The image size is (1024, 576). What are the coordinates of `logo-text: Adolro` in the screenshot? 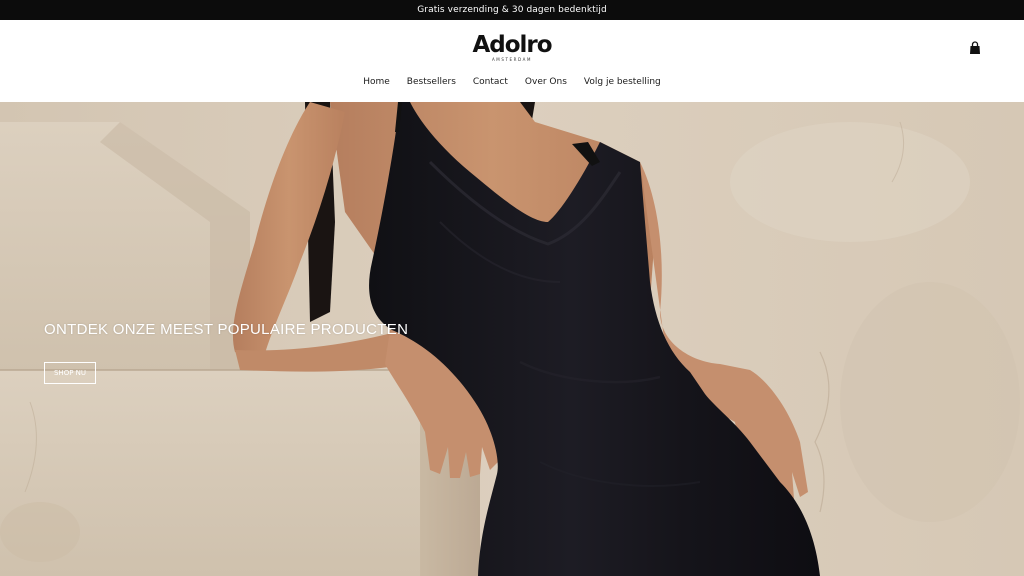 It's located at (512, 45).